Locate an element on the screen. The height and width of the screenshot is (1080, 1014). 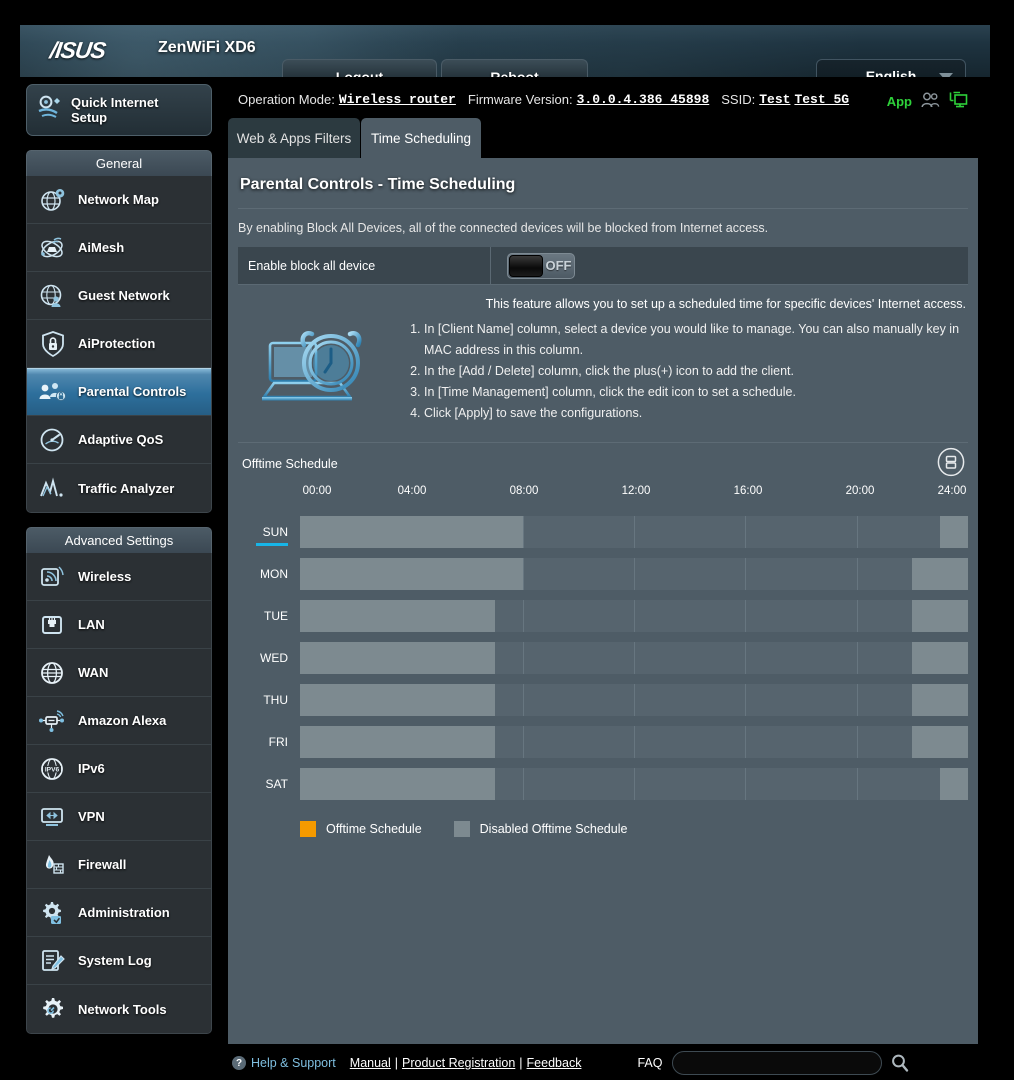
tab-time-scheduling: Time Scheduling is located at coordinates (421, 138).